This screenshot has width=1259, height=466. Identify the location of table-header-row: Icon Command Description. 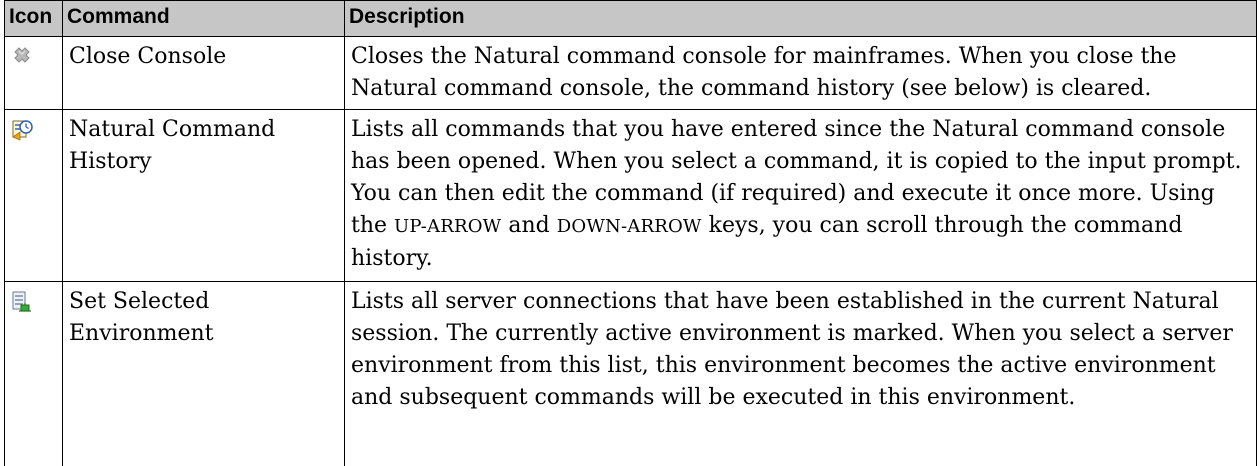
(630, 18).